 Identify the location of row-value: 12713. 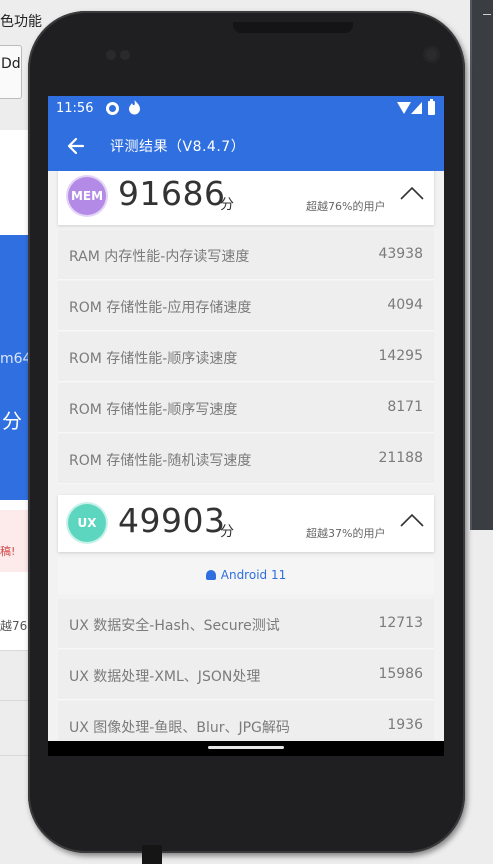
(400, 623).